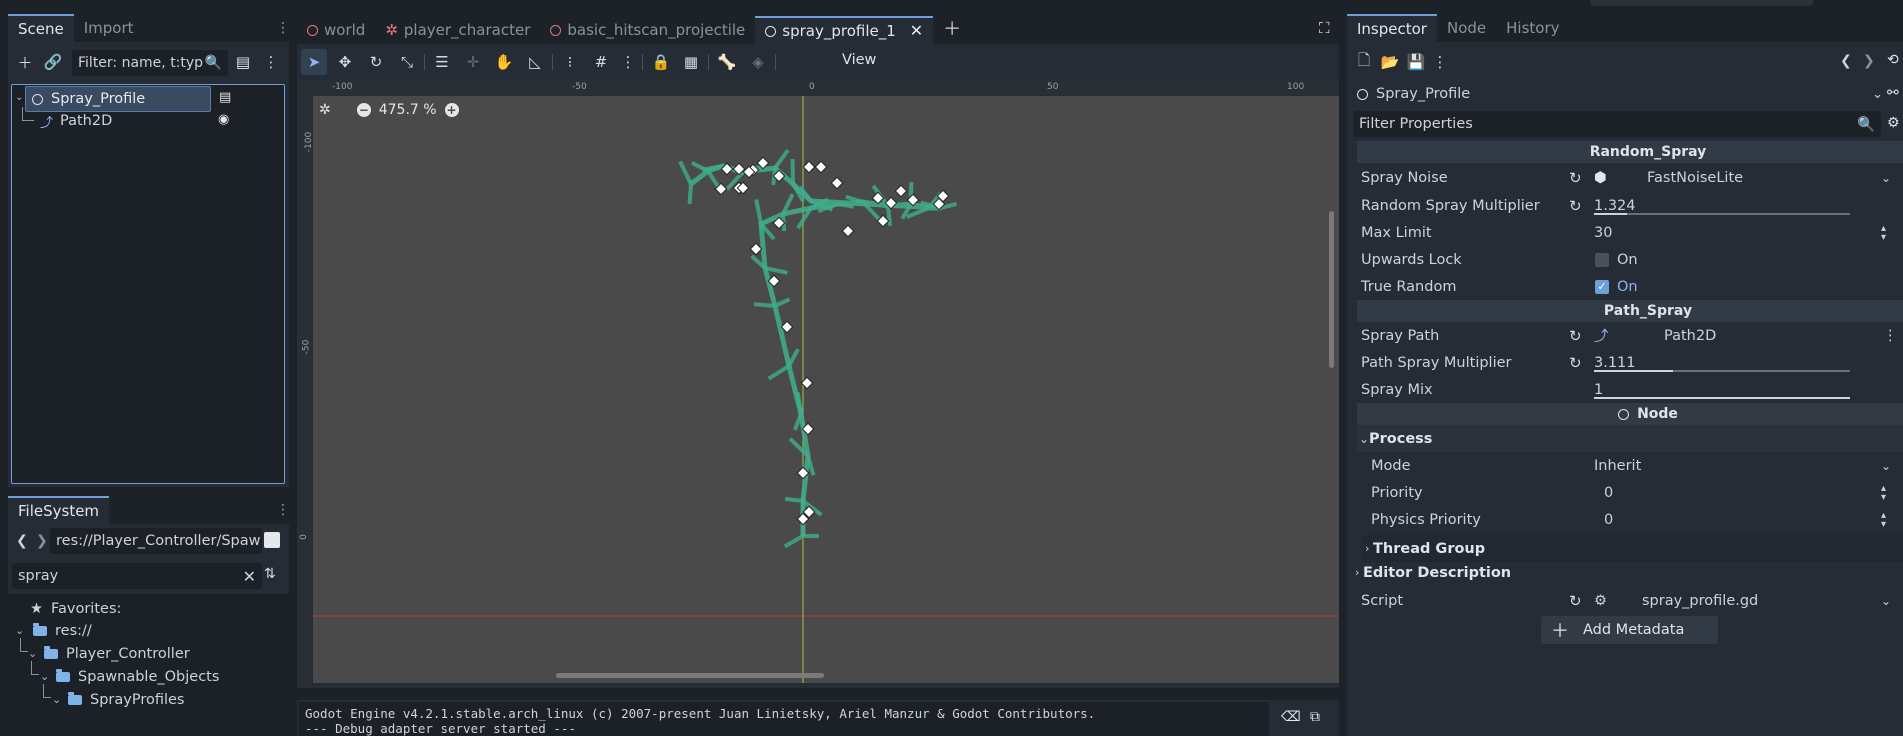  I want to click on close-icon: ✕, so click(916, 31).